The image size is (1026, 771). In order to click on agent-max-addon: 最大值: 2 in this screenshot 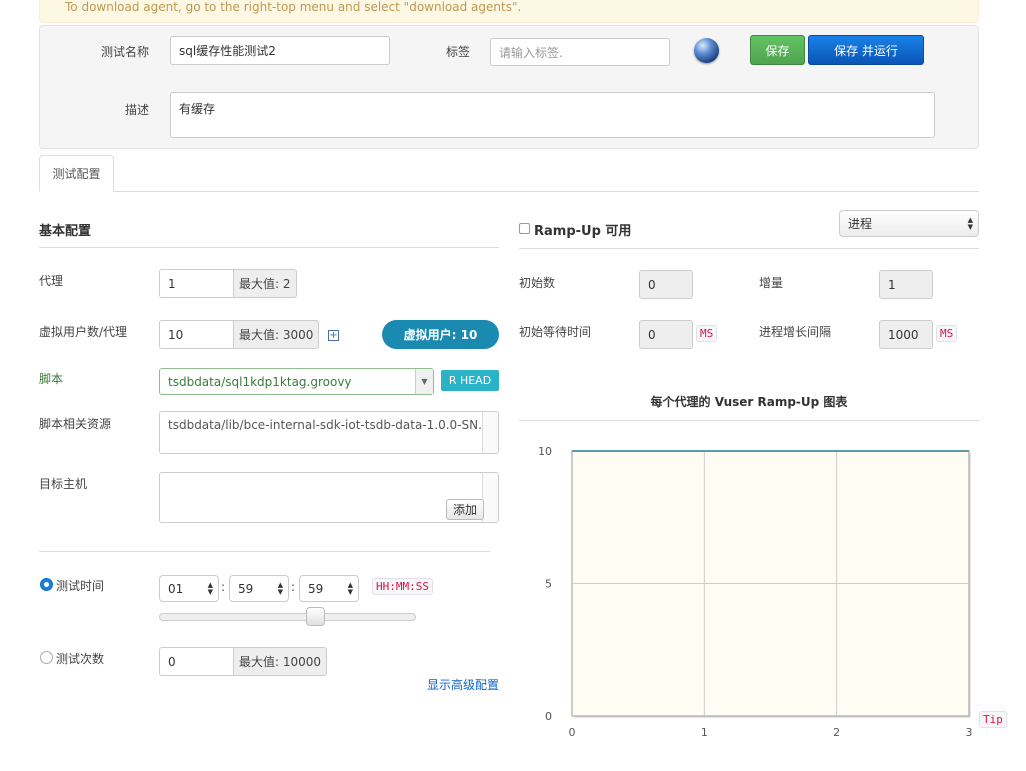, I will do `click(265, 283)`.